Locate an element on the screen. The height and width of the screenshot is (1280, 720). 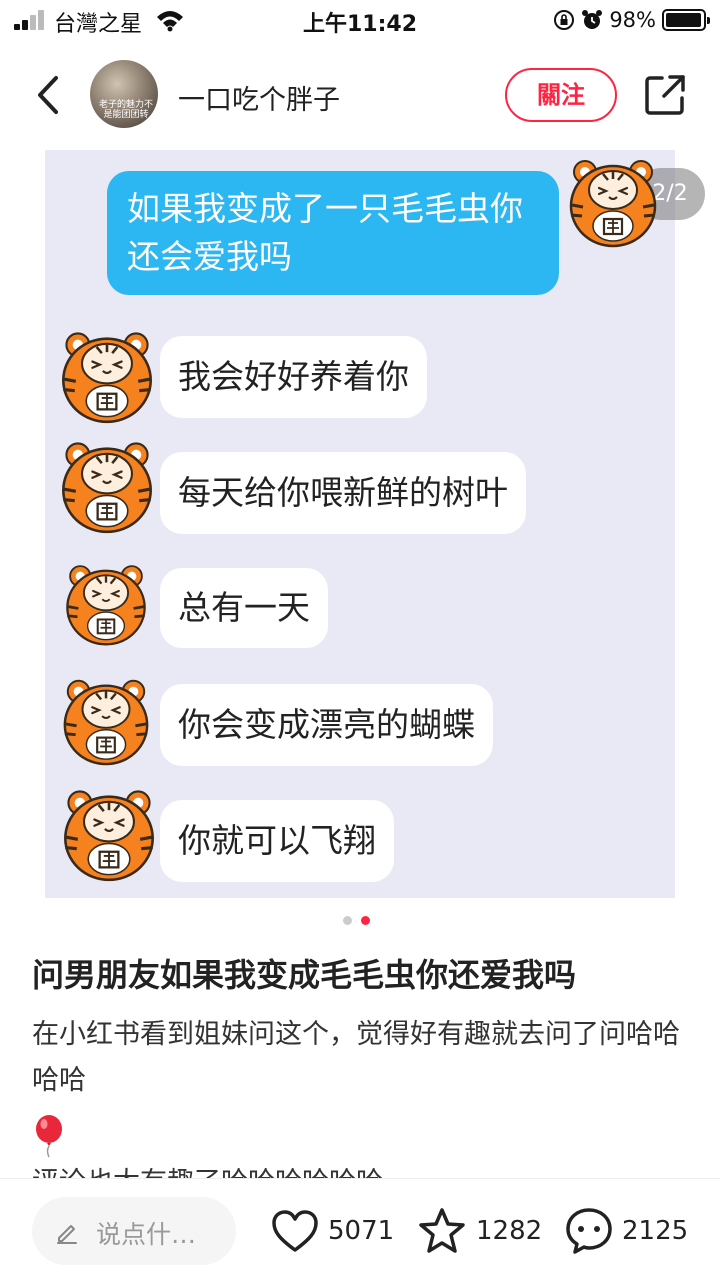
star-icon is located at coordinates (442, 1230).